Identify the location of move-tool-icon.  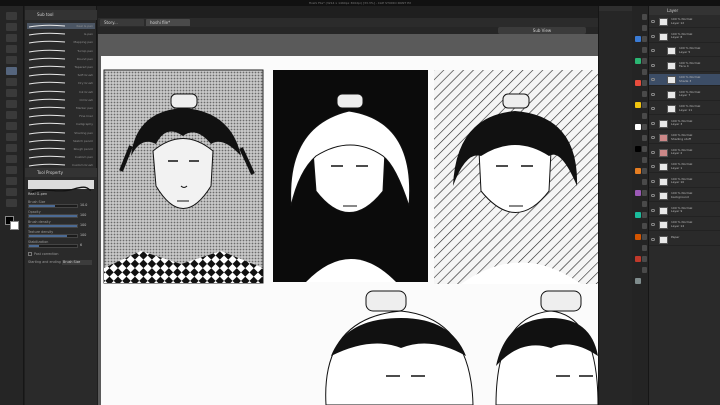
(11, 27).